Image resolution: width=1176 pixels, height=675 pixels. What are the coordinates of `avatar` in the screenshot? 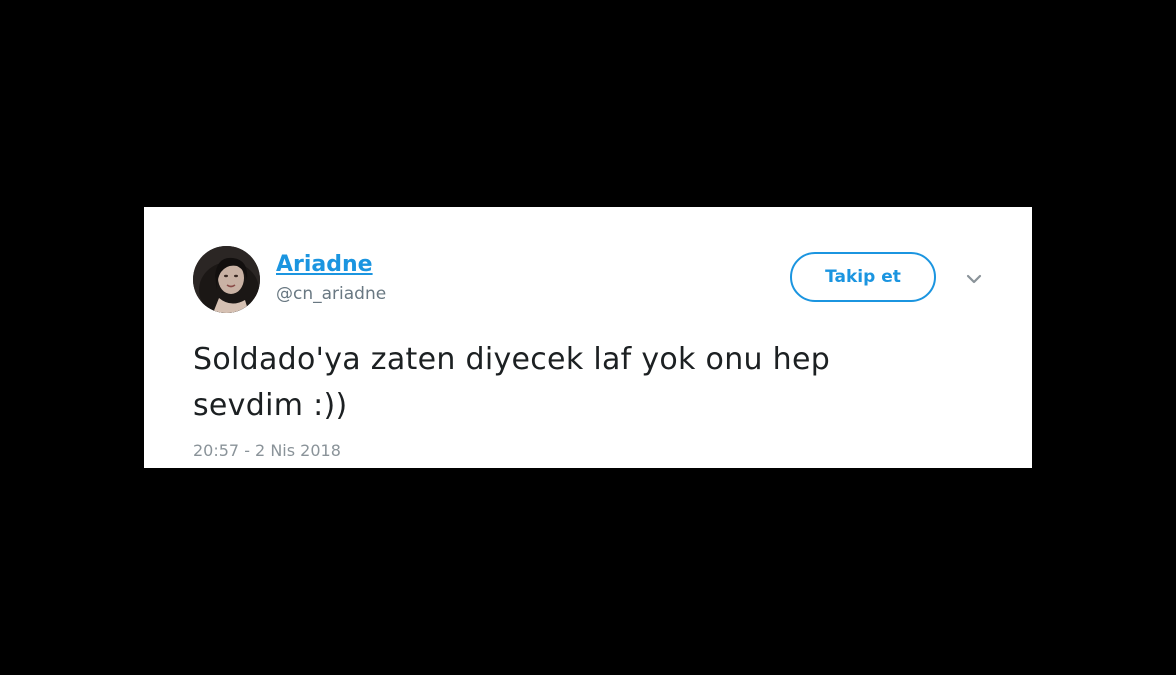 It's located at (226, 279).